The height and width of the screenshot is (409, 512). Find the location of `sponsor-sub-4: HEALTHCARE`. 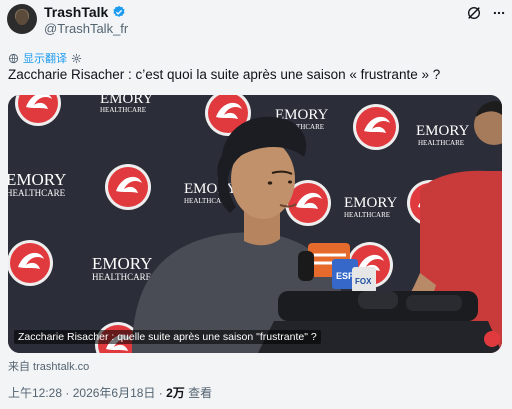

sponsor-sub-4: HEALTHCARE is located at coordinates (37, 193).